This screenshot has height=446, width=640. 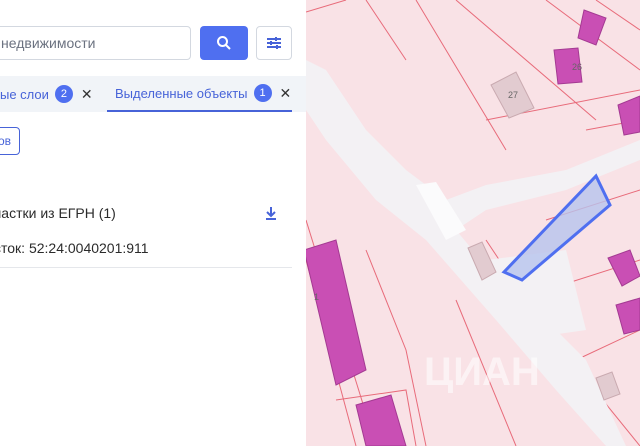 I want to click on search-placeholder: недвижимости, so click(x=48, y=43).